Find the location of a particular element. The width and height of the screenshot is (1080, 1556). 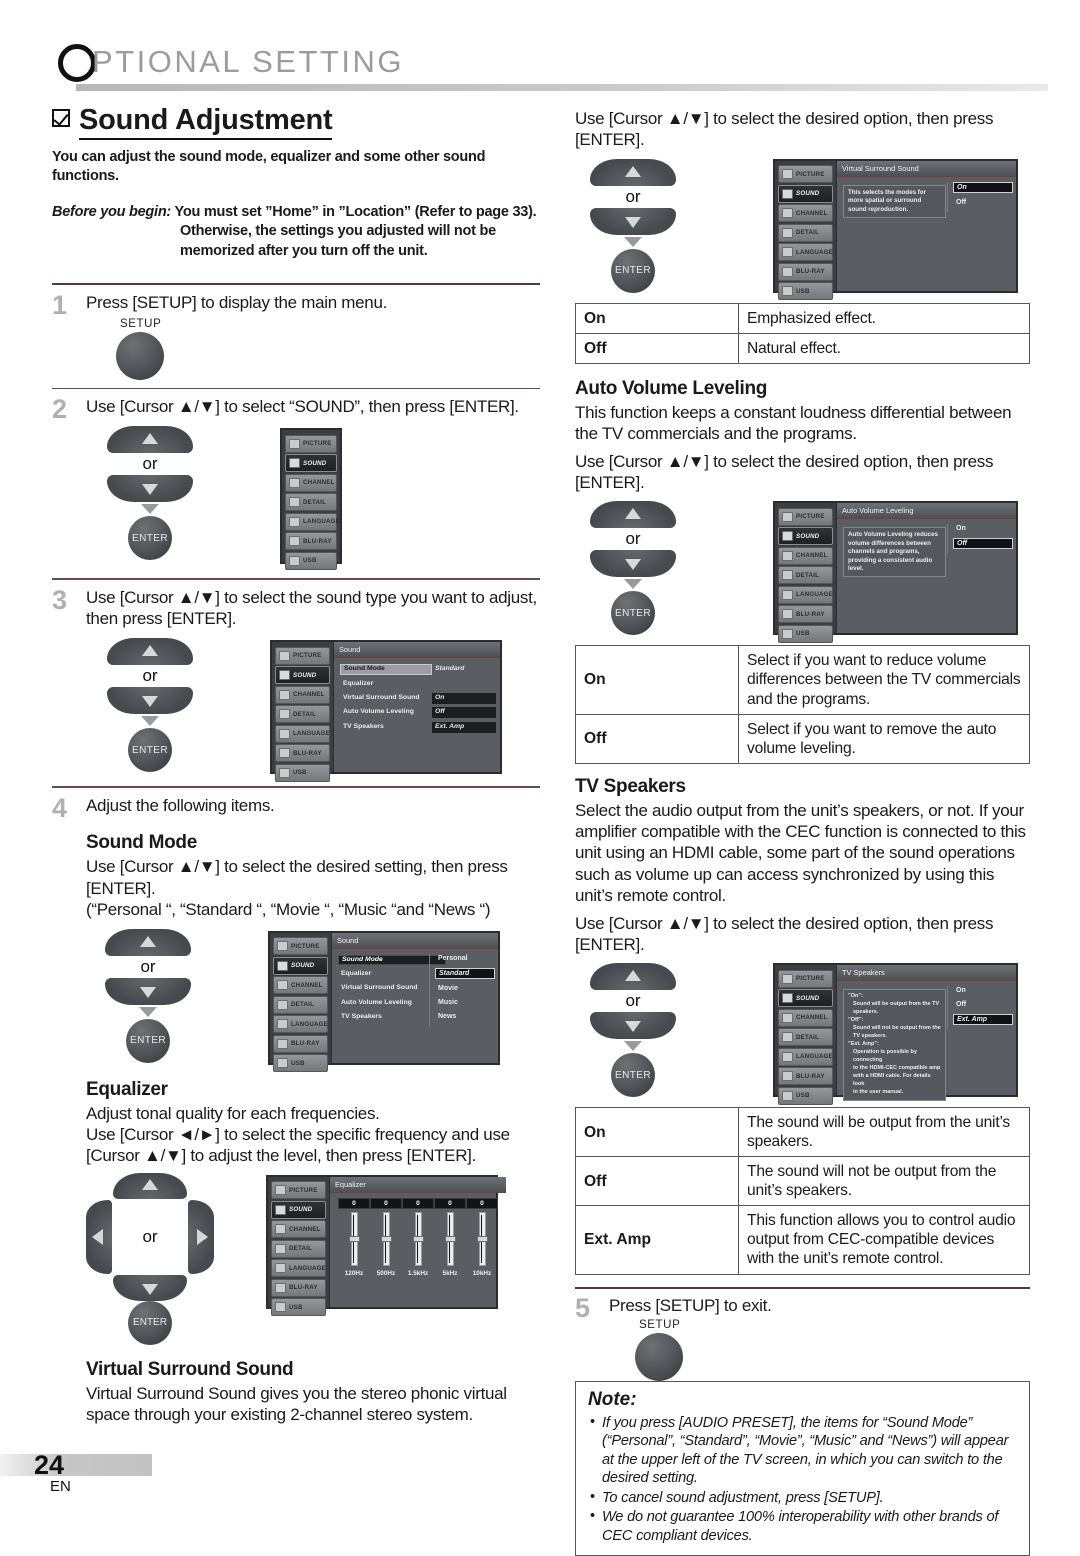

osd-option-extamp: Ext. Amp is located at coordinates (983, 1019).